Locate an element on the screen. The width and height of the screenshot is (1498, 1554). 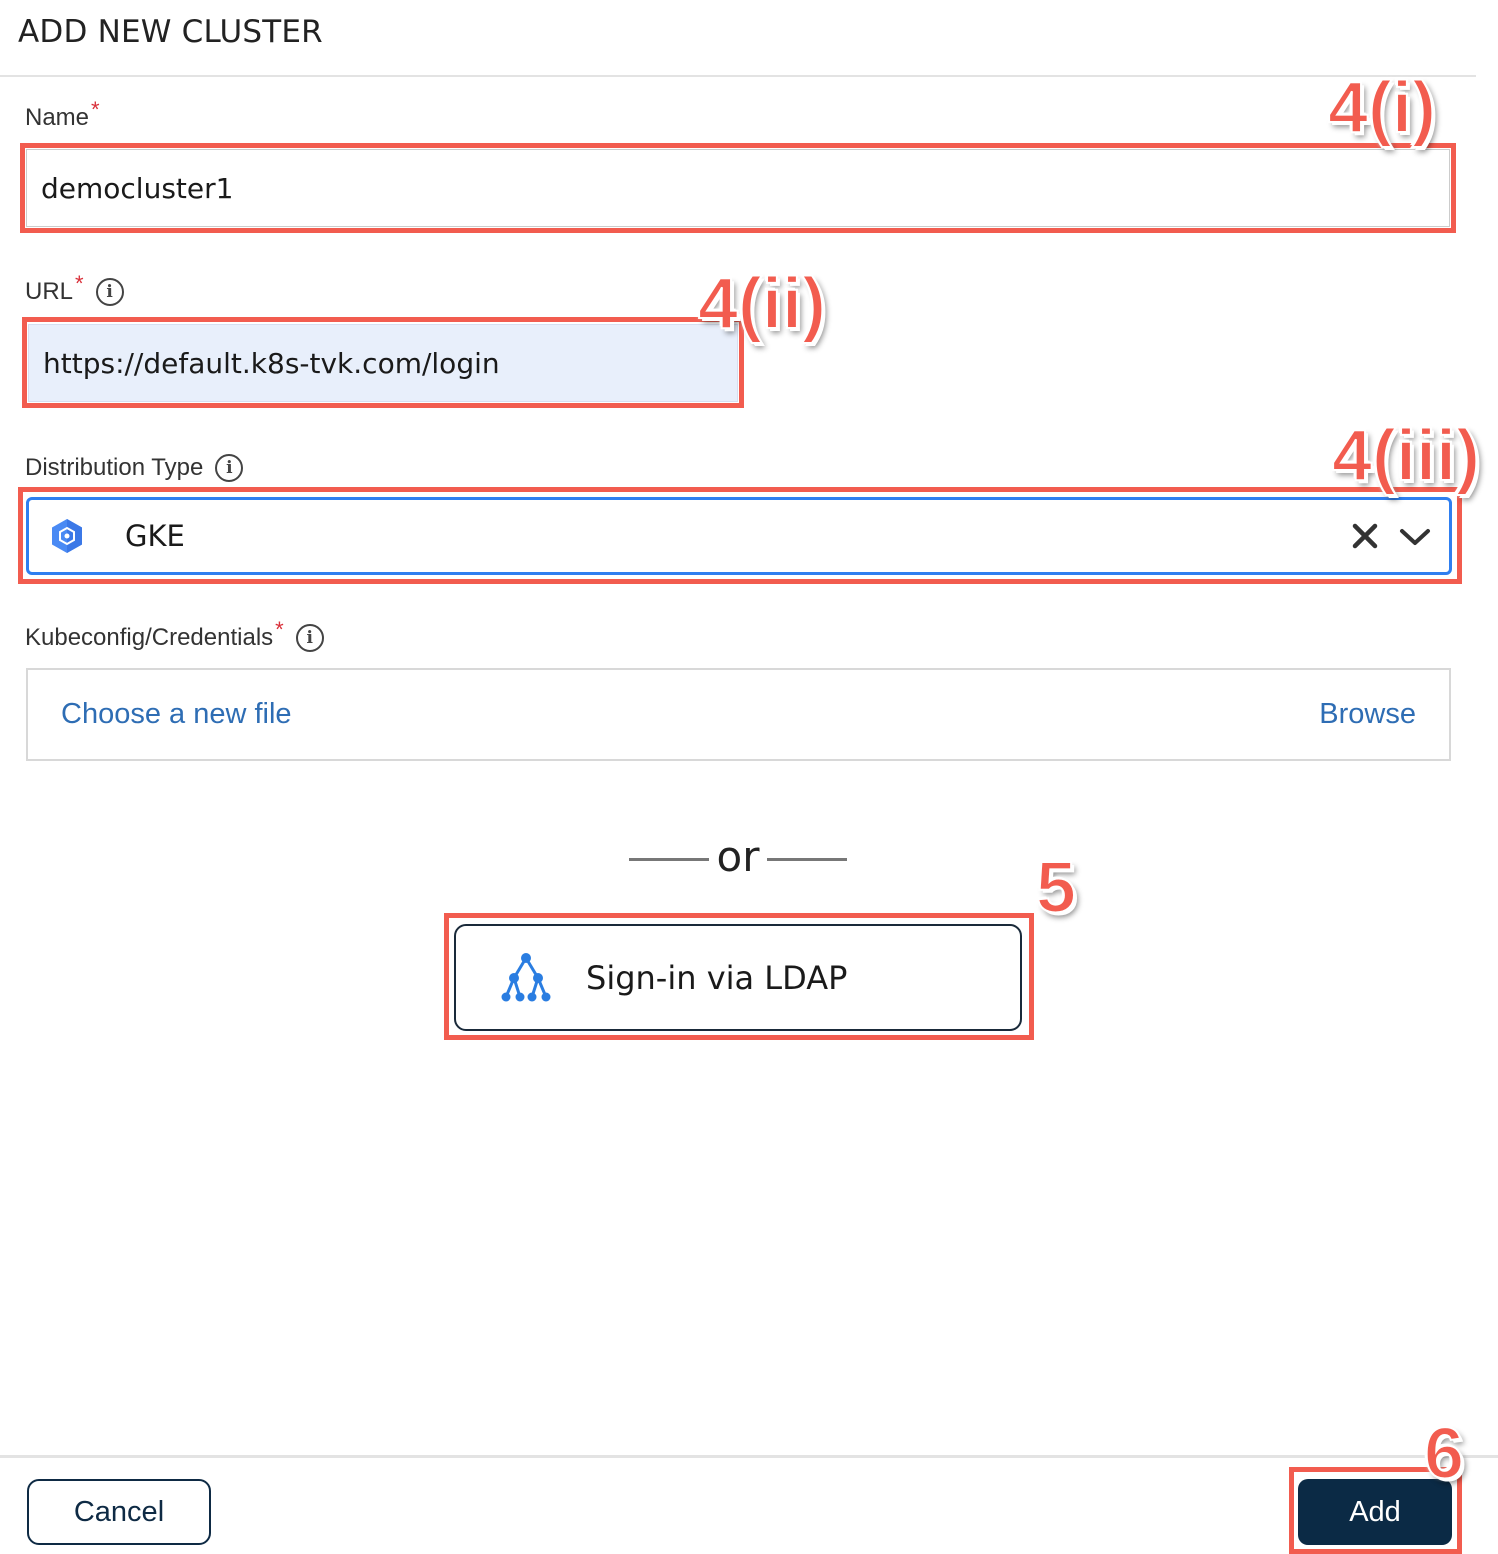
annotation-box-distribution is located at coordinates (740, 535).